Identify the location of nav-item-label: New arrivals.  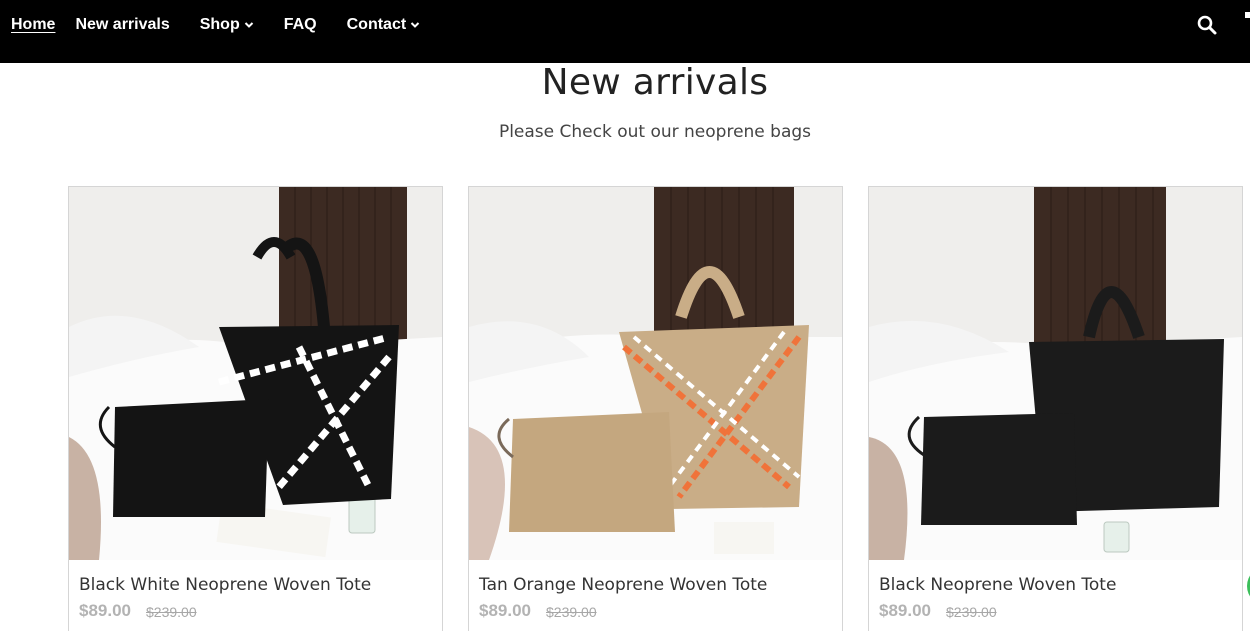
(122, 24).